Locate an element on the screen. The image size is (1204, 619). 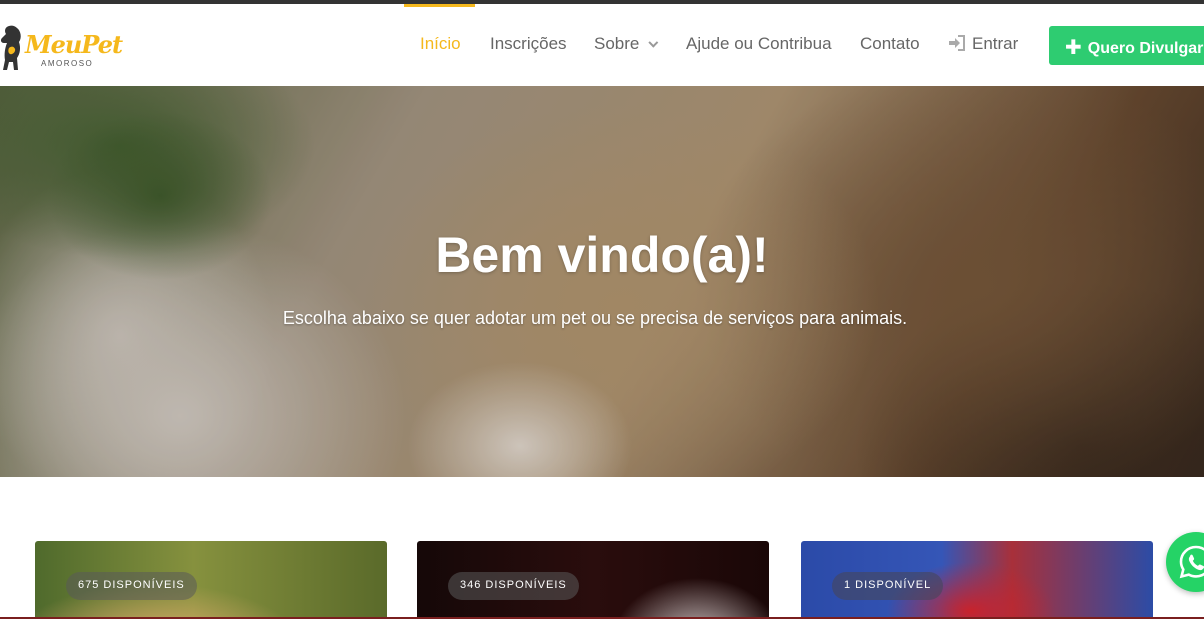
quero-divulgar-button: ✚ Quero Divulgar is located at coordinates (1126, 45).